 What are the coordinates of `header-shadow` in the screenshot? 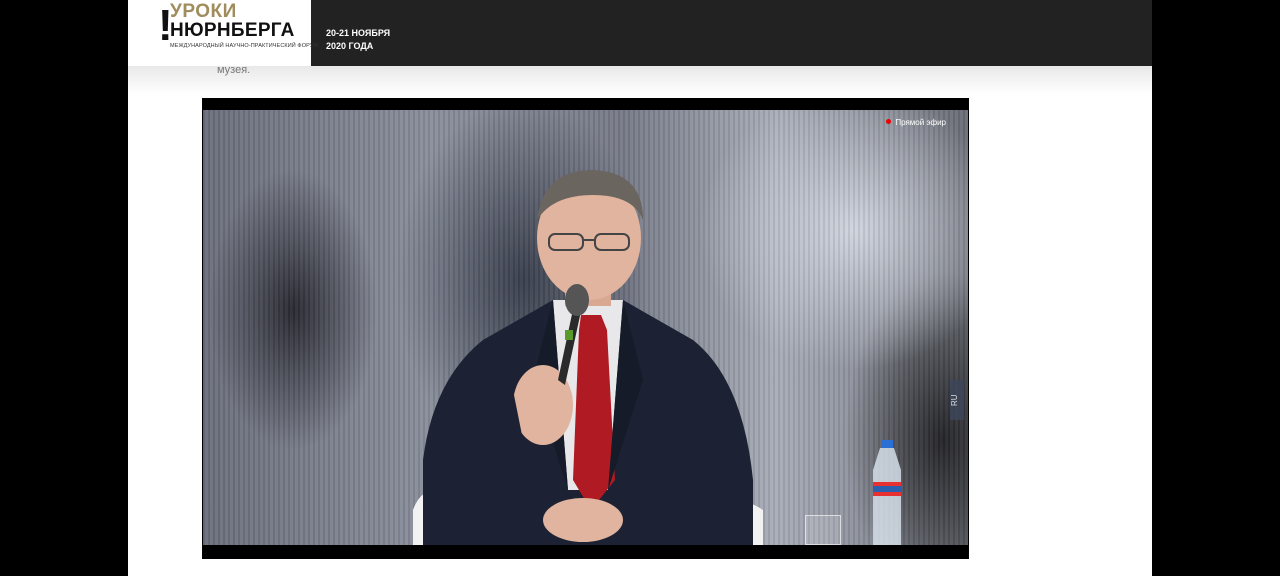 It's located at (640, 80).